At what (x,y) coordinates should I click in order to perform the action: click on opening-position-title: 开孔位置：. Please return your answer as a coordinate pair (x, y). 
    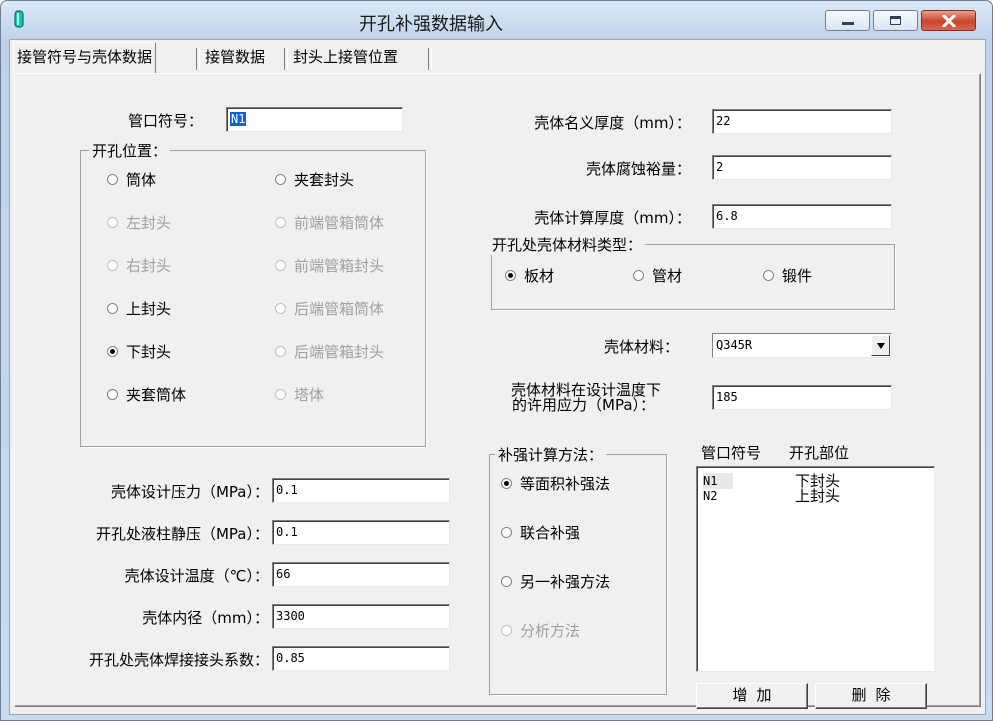
    Looking at the image, I should click on (130, 150).